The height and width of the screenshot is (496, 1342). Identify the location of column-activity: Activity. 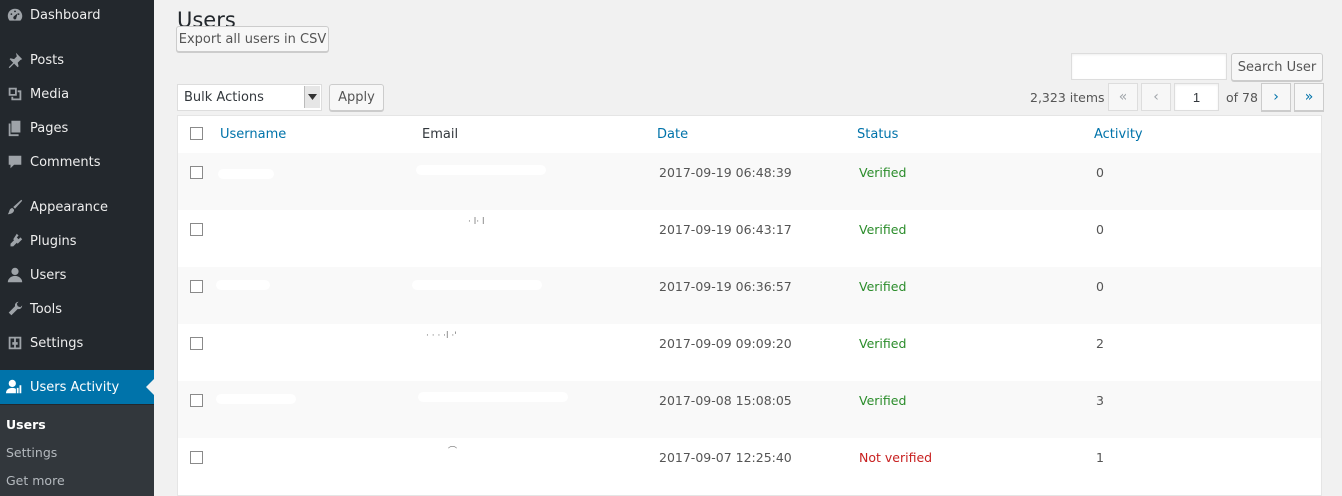
(1118, 134).